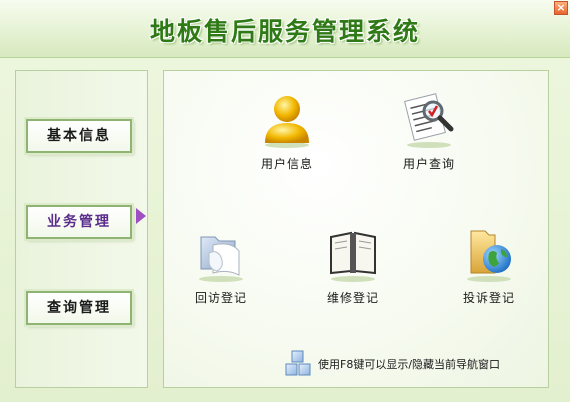 The height and width of the screenshot is (402, 570). Describe the element at coordinates (561, 8) in the screenshot. I see `close-button: ×` at that location.